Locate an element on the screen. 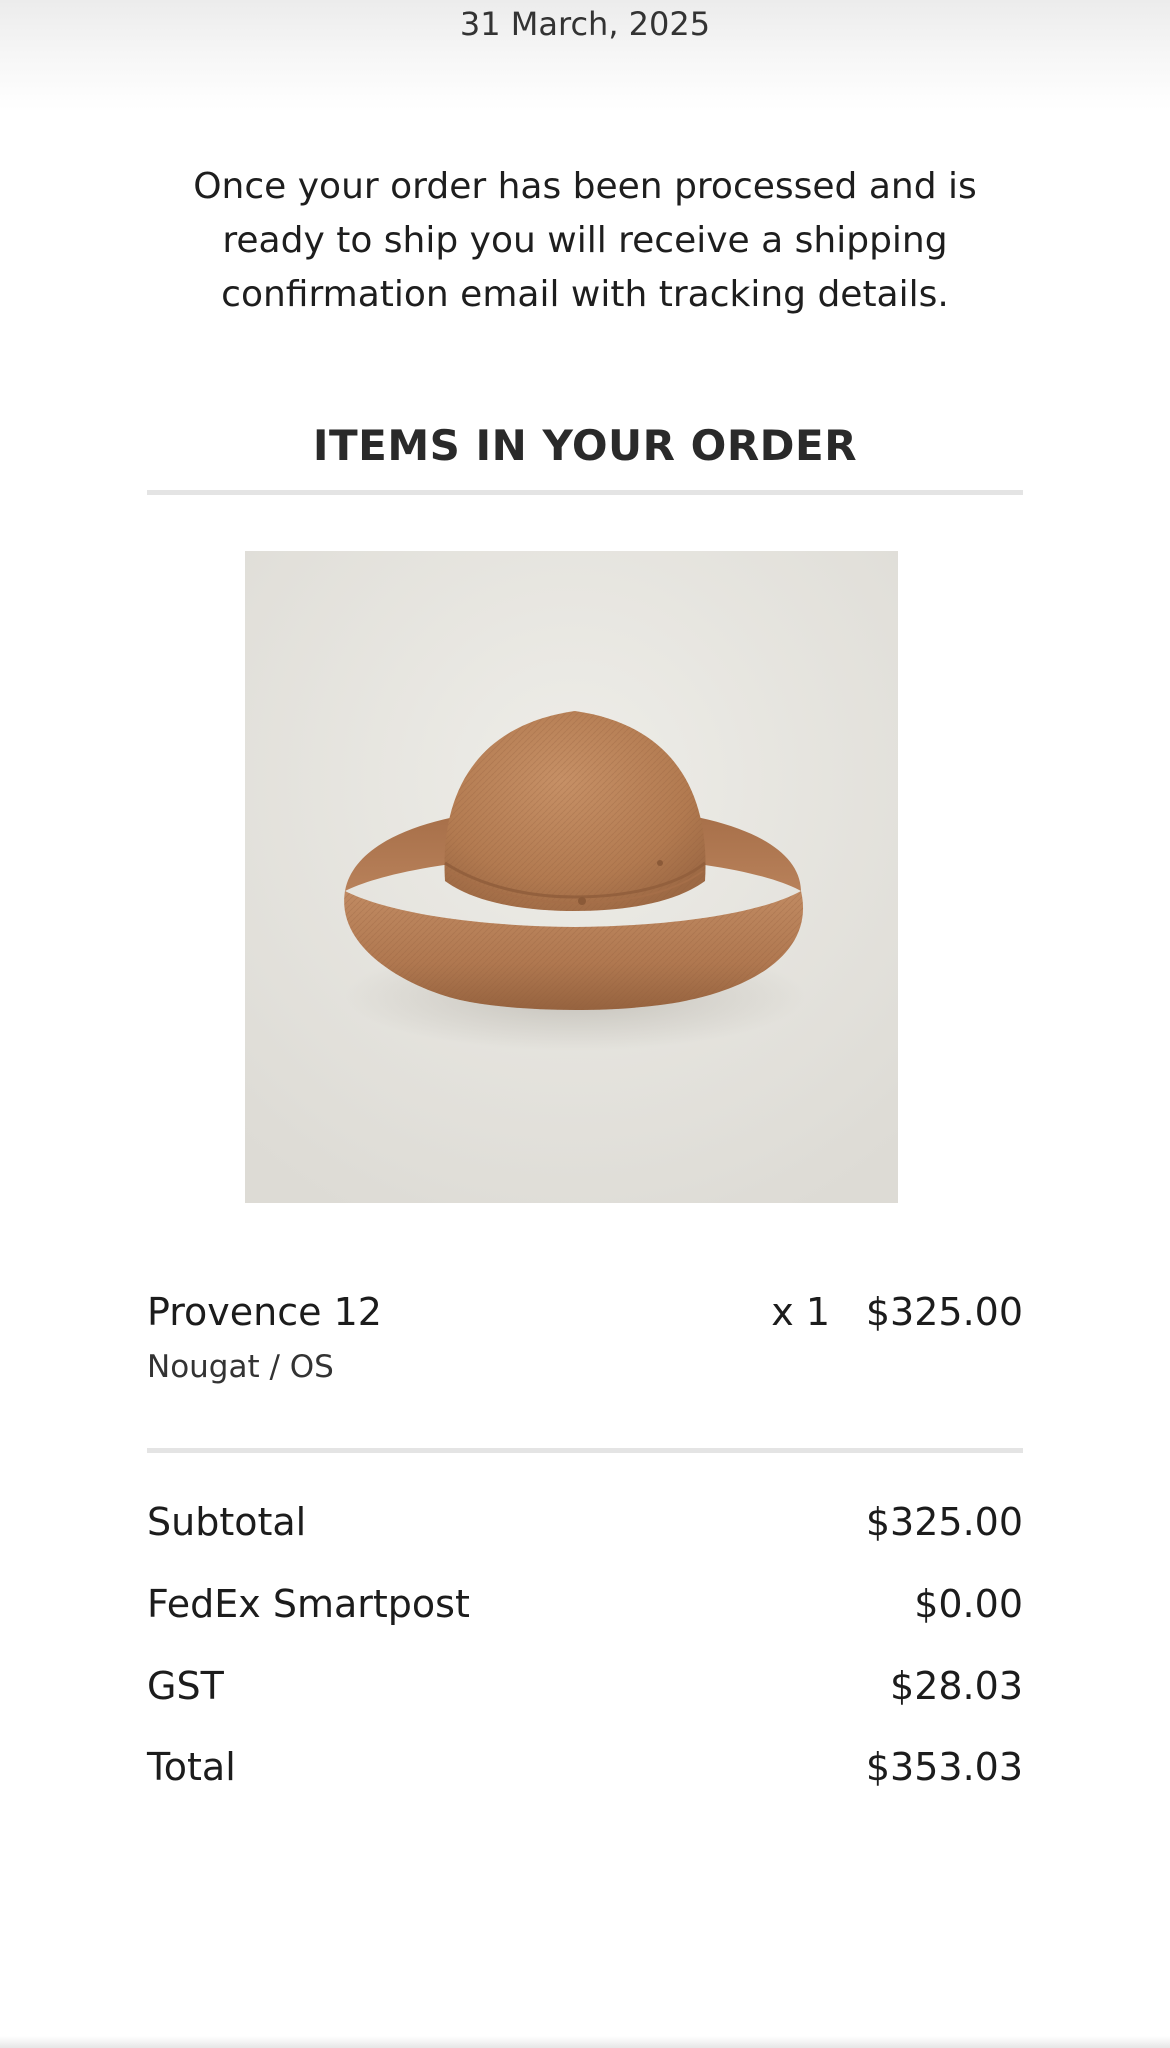  section-divider is located at coordinates (585, 492).